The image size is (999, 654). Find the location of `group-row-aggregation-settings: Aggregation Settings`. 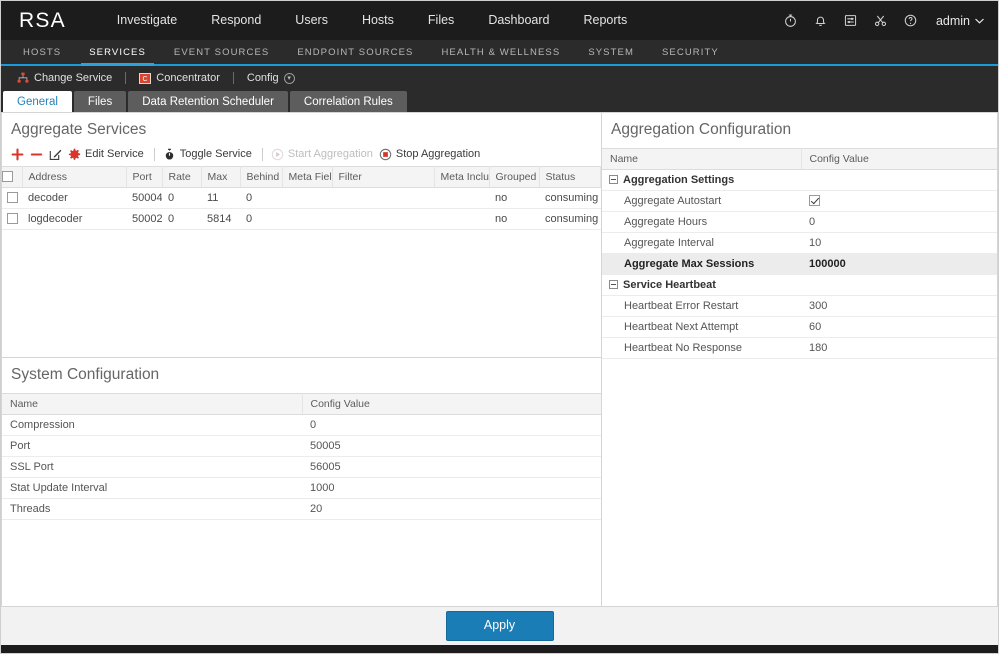

group-row-aggregation-settings: Aggregation Settings is located at coordinates (799, 180).